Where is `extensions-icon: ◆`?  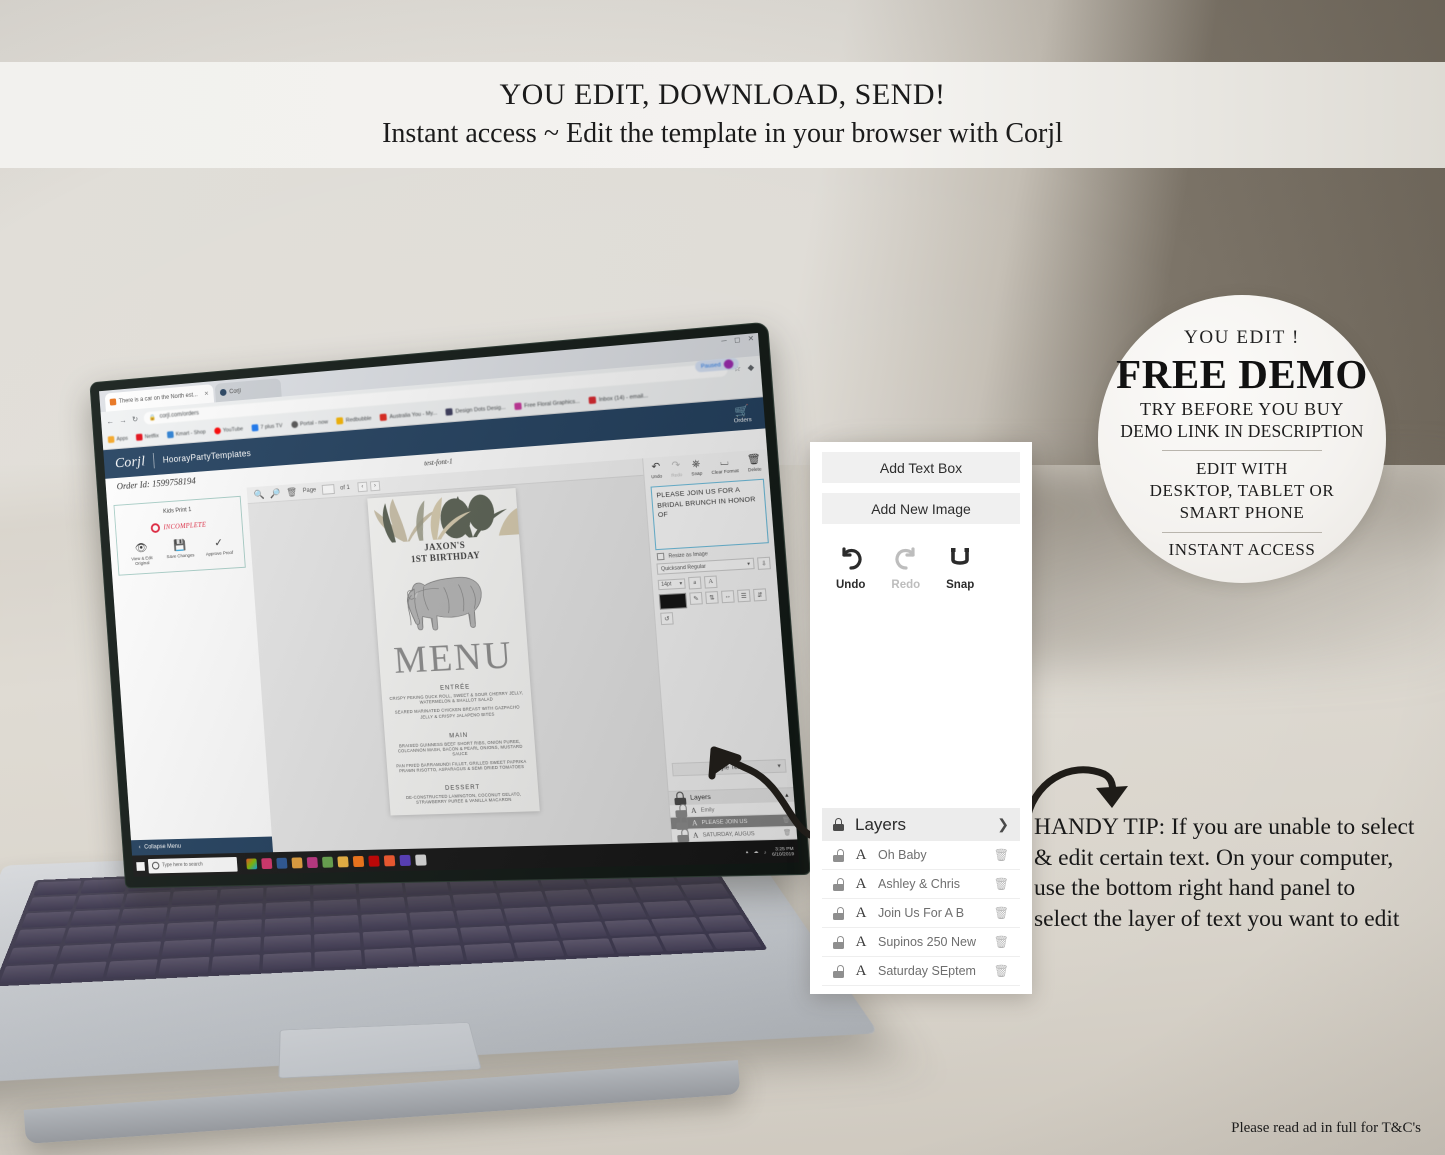
extensions-icon: ◆ is located at coordinates (750, 367).